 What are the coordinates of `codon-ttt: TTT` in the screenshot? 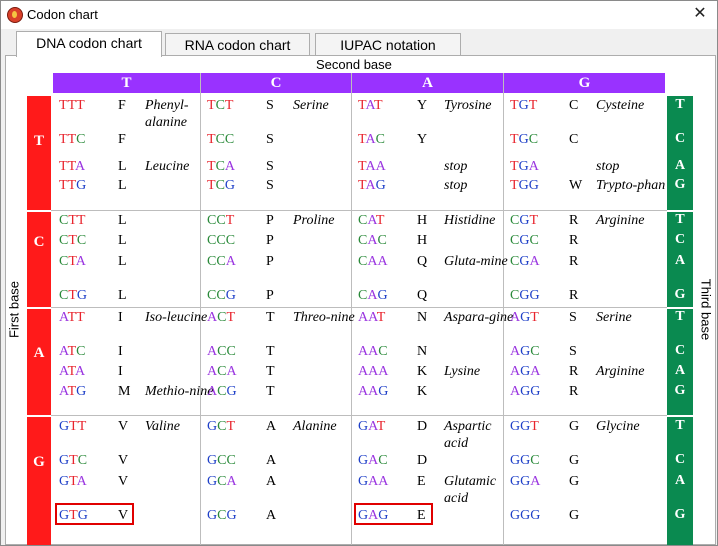 It's located at (72, 105).